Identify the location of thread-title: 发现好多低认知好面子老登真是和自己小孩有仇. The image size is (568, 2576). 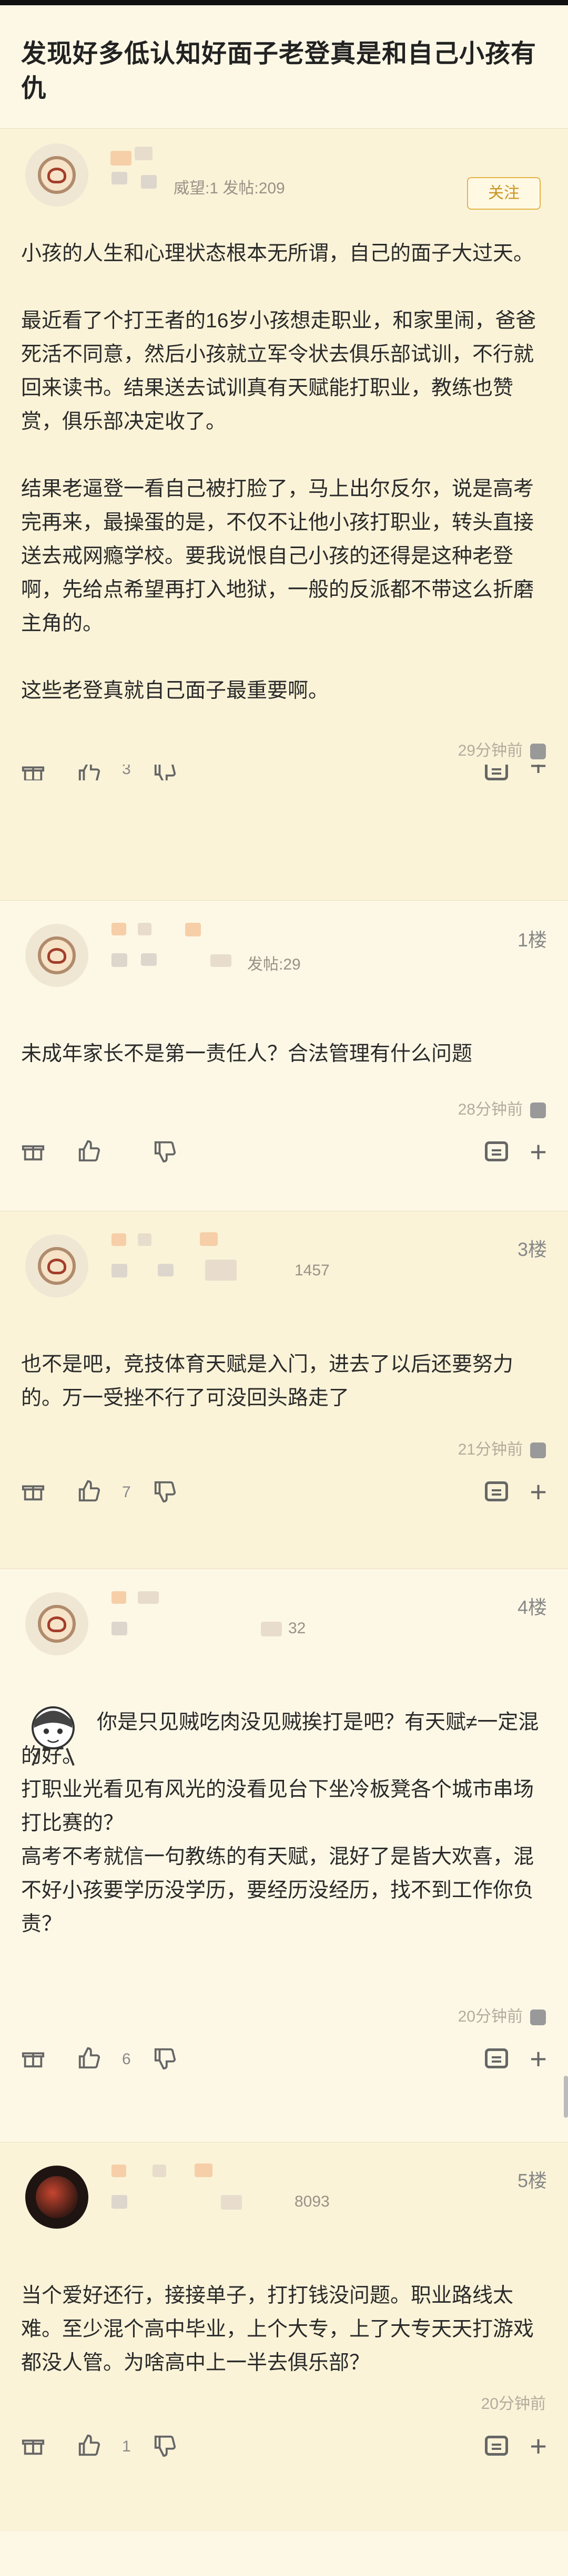
(279, 71).